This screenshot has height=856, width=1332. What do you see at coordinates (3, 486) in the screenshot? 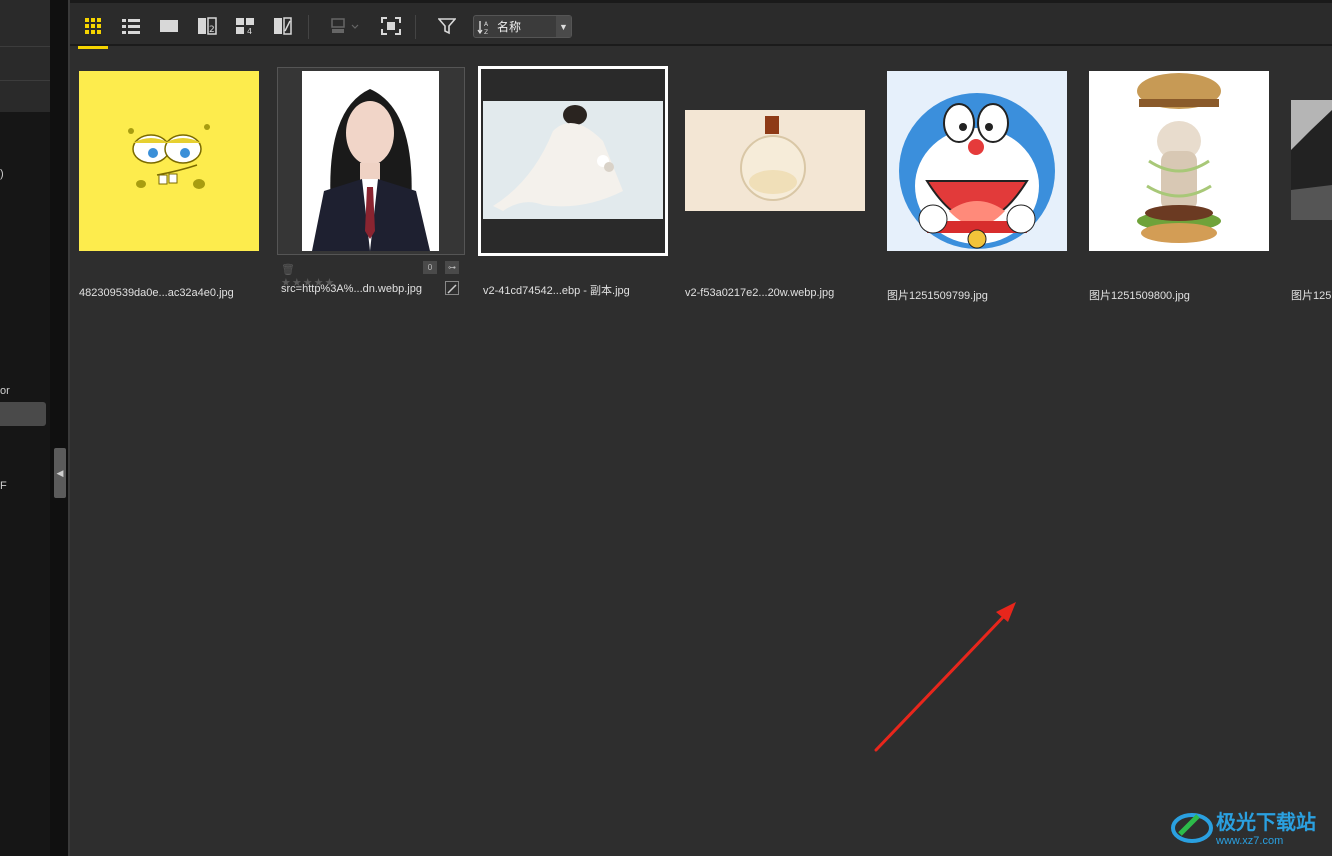
I see `sidebar-item-fragment: F` at bounding box center [3, 486].